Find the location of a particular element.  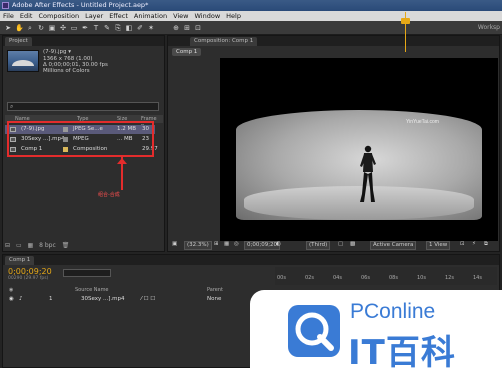

timecode-display: 0;00;09;20 is located at coordinates (262, 245).